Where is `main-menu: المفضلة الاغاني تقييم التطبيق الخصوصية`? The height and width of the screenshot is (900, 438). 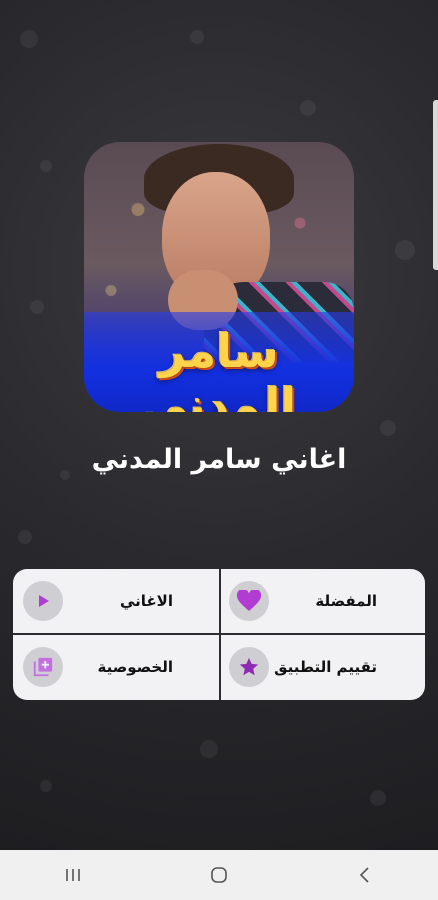
main-menu: المفضلة الاغاني تقييم التطبيق الخصوصية is located at coordinates (219, 634).